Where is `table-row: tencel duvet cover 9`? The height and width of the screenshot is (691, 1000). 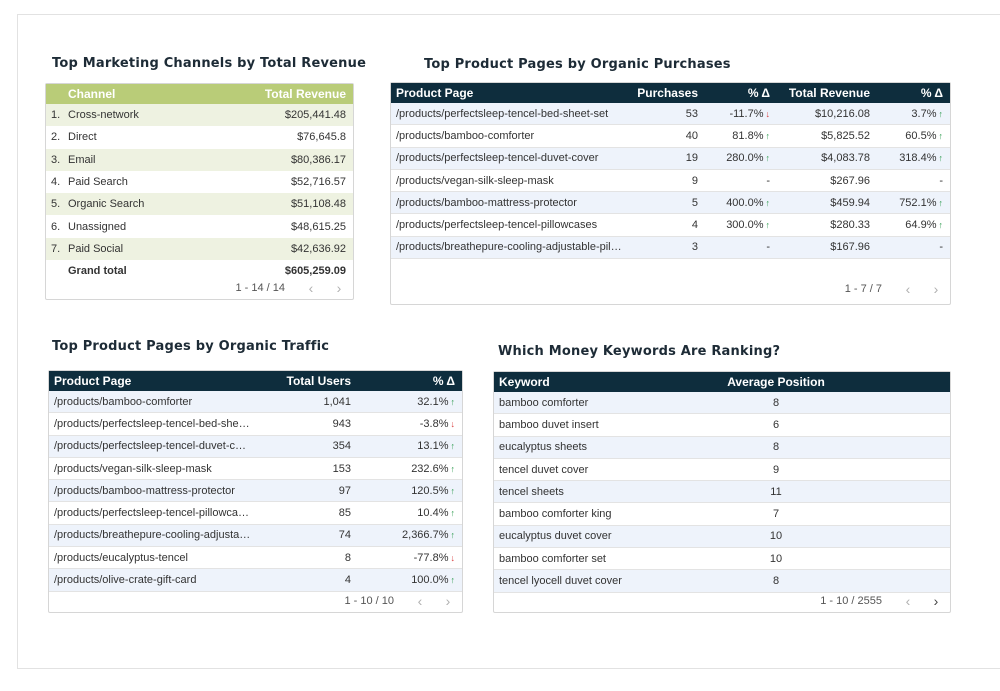 table-row: tencel duvet cover 9 is located at coordinates (722, 470).